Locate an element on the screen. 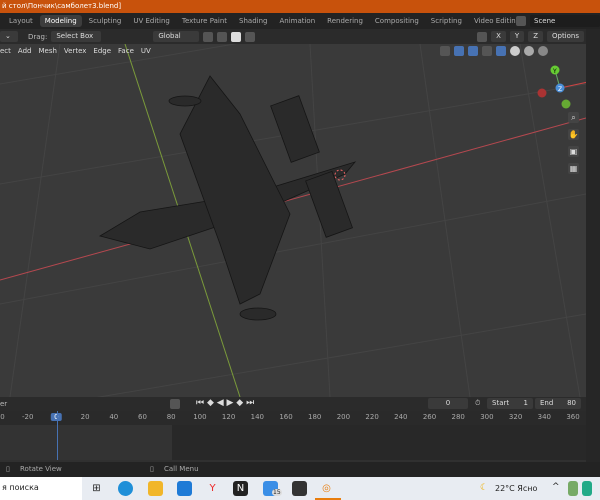  hand-pan-icon: ✋ is located at coordinates (573, 134).